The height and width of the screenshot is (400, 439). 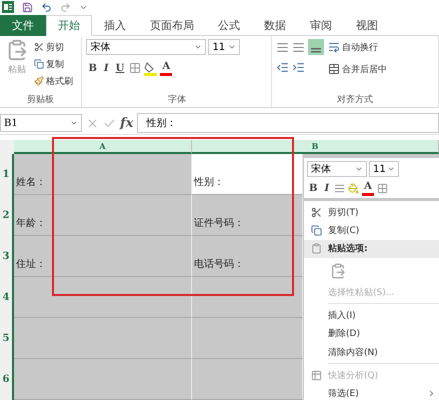 What do you see at coordinates (358, 69) in the screenshot?
I see `merge-center-button: 合并后居中` at bounding box center [358, 69].